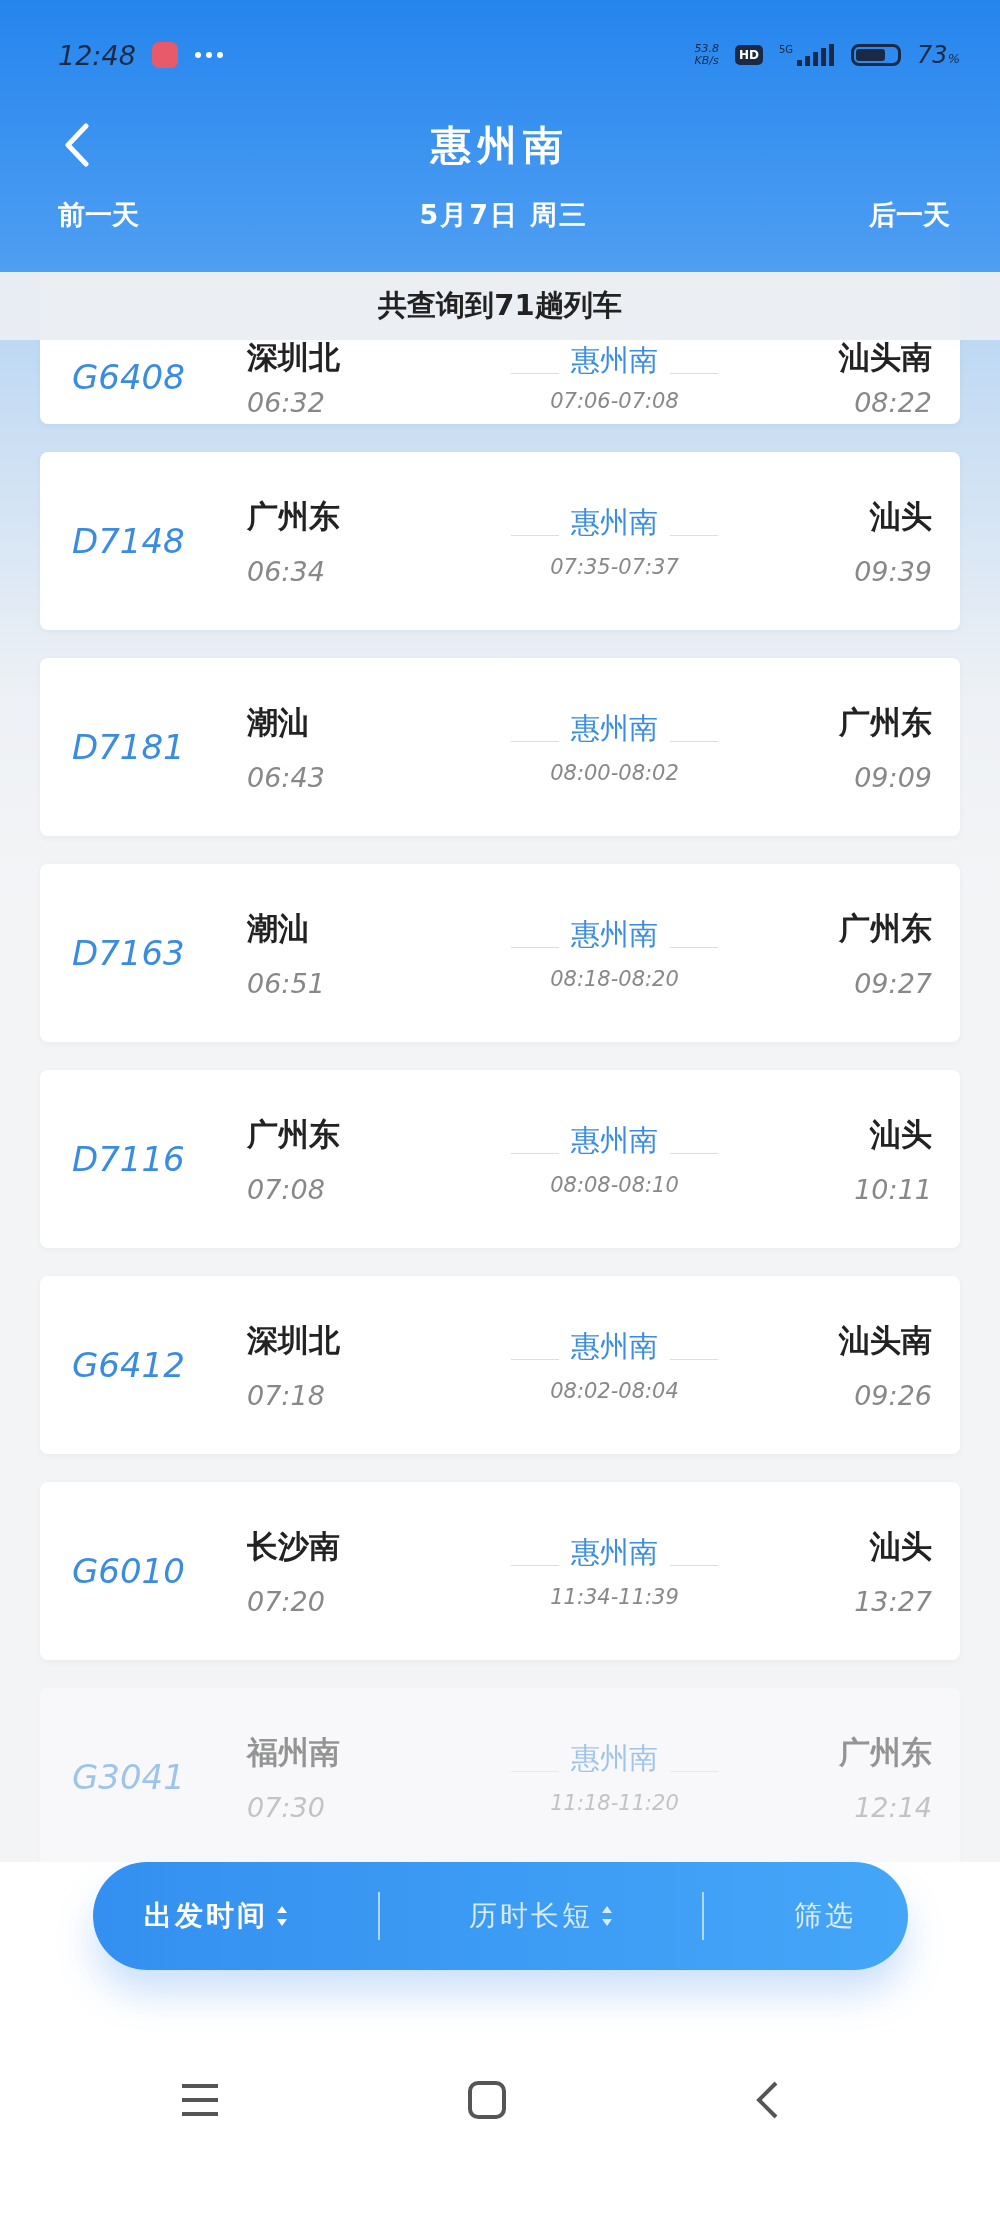 Image resolution: width=1000 pixels, height=2222 pixels. I want to click on train-number: G6412, so click(129, 1365).